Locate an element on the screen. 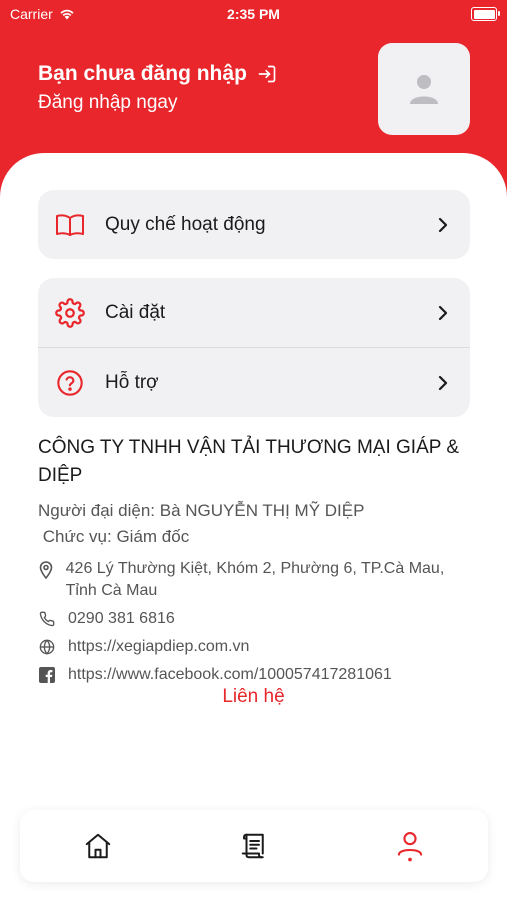 This screenshot has height=900, width=507. person-icon is located at coordinates (410, 847).